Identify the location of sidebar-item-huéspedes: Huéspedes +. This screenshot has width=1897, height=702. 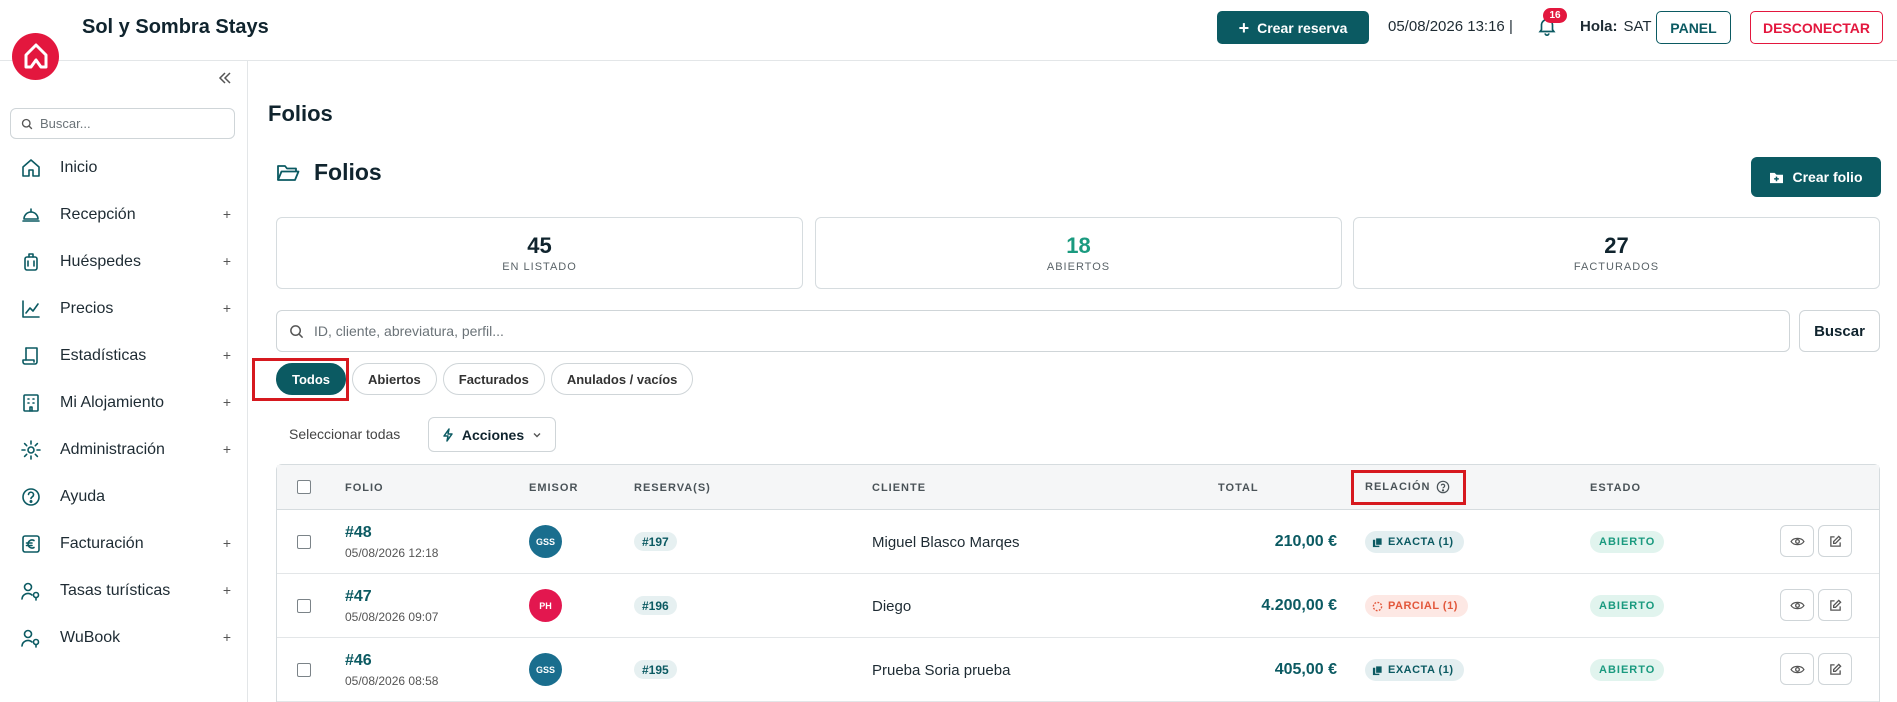
(123, 261).